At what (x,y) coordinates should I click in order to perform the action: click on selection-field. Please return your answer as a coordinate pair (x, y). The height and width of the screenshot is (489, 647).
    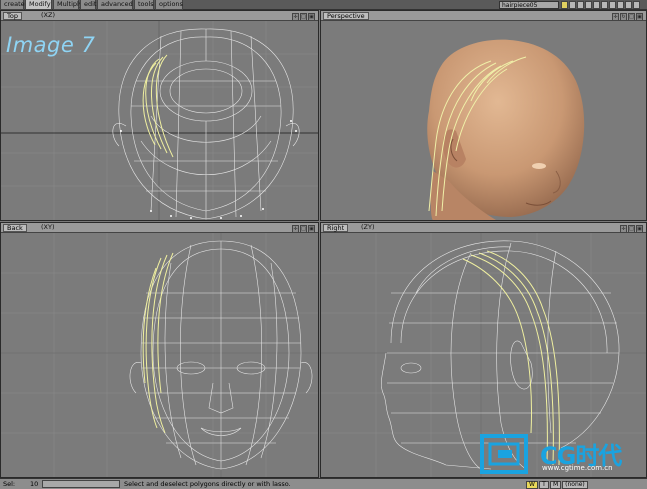
    Looking at the image, I should click on (81, 484).